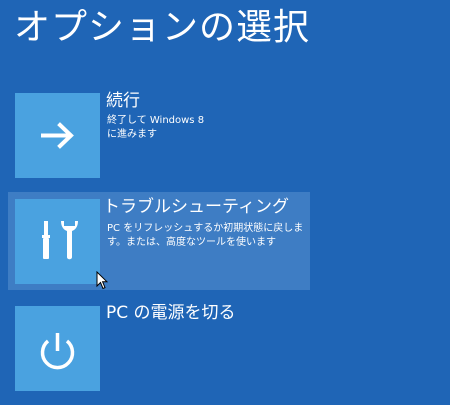  I want to click on power-icon, so click(57, 351).